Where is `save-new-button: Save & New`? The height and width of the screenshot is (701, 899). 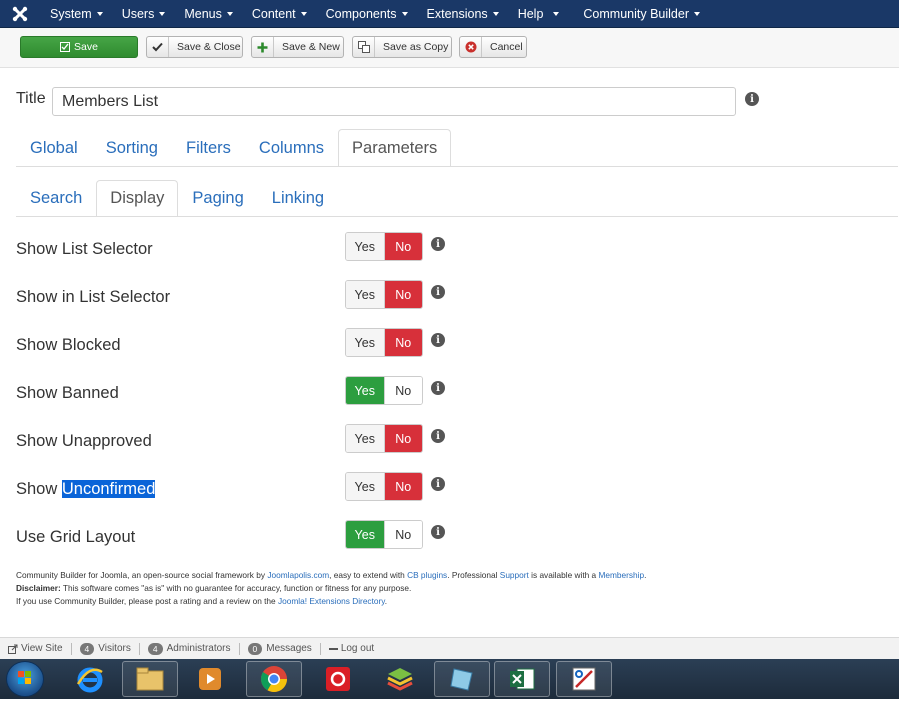 save-new-button: Save & New is located at coordinates (297, 47).